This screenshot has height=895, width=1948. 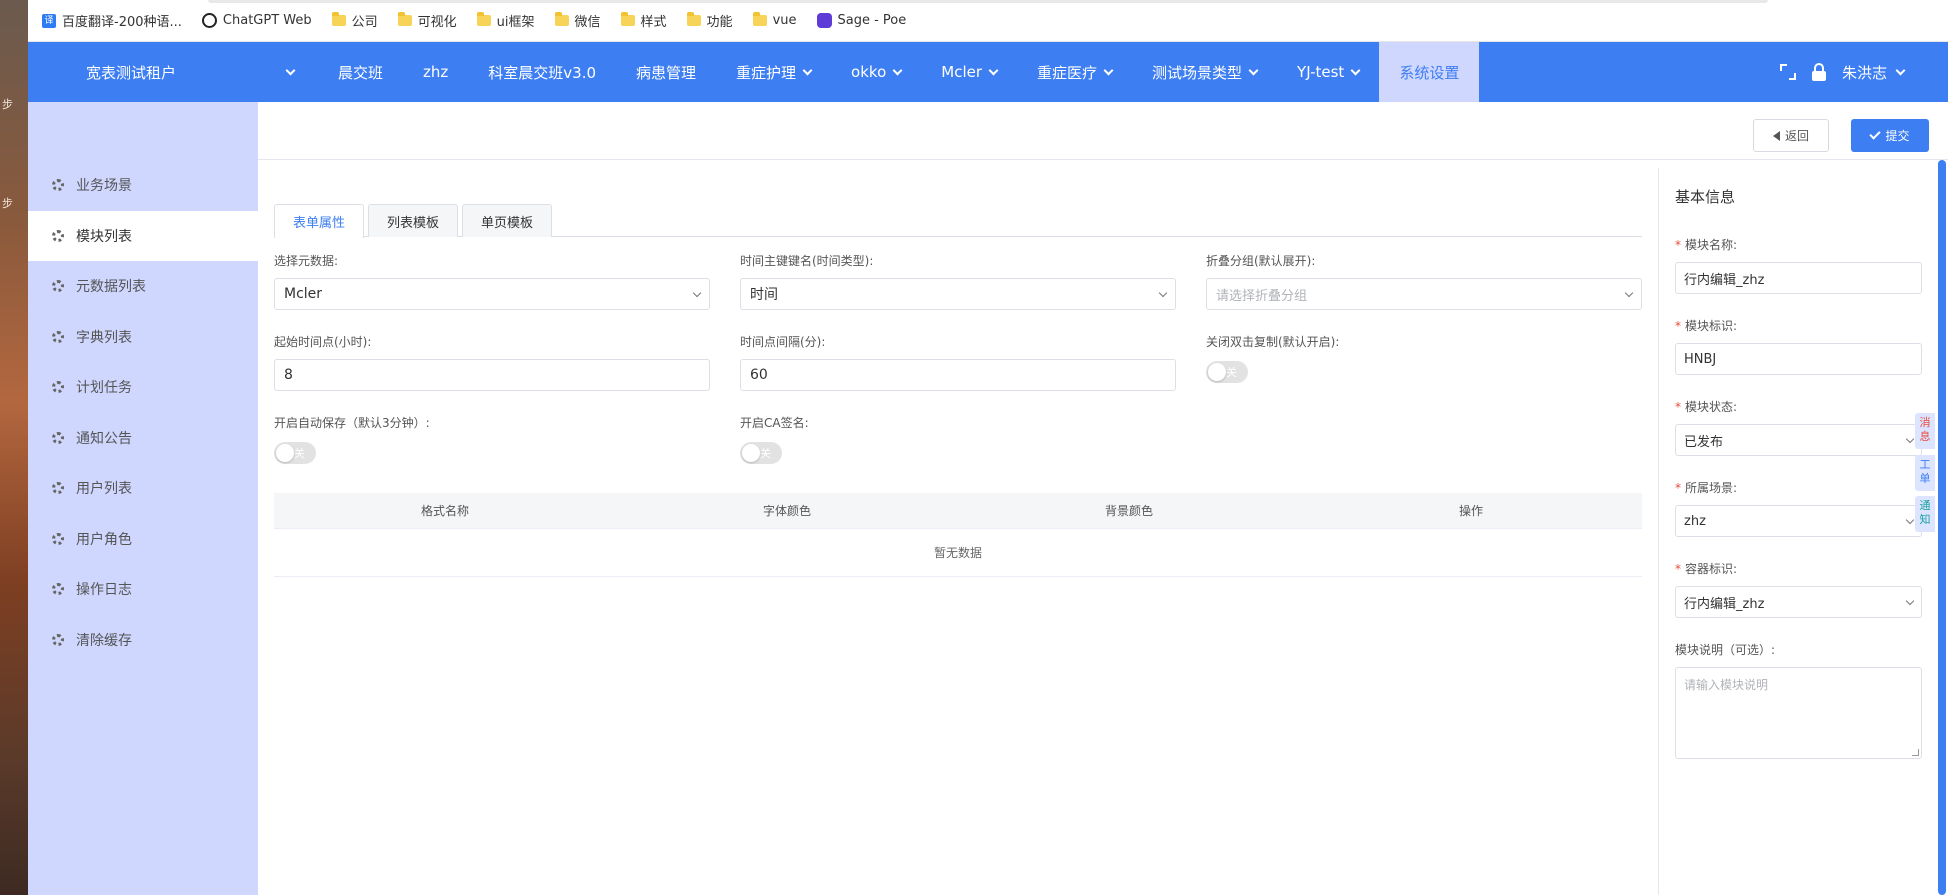 I want to click on sidebar-item-label: 用户角色, so click(x=104, y=540).